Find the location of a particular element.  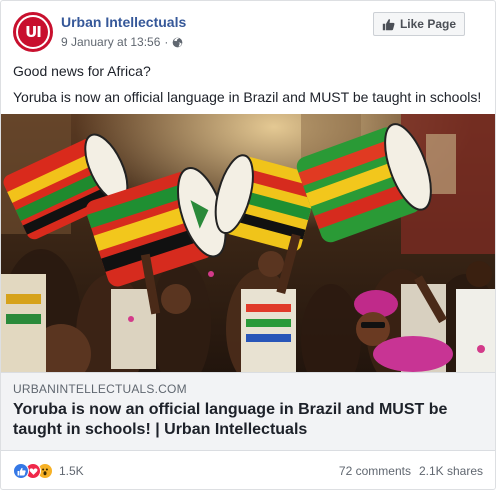

like-page-button: Like Page is located at coordinates (418, 24).